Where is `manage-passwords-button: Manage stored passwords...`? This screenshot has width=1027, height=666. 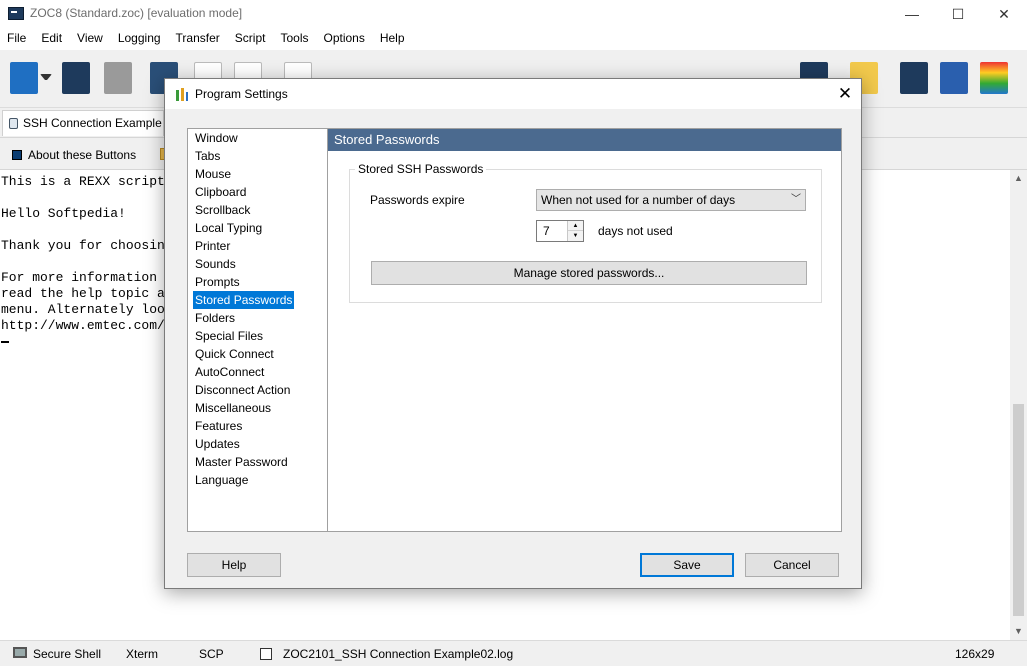 manage-passwords-button: Manage stored passwords... is located at coordinates (589, 273).